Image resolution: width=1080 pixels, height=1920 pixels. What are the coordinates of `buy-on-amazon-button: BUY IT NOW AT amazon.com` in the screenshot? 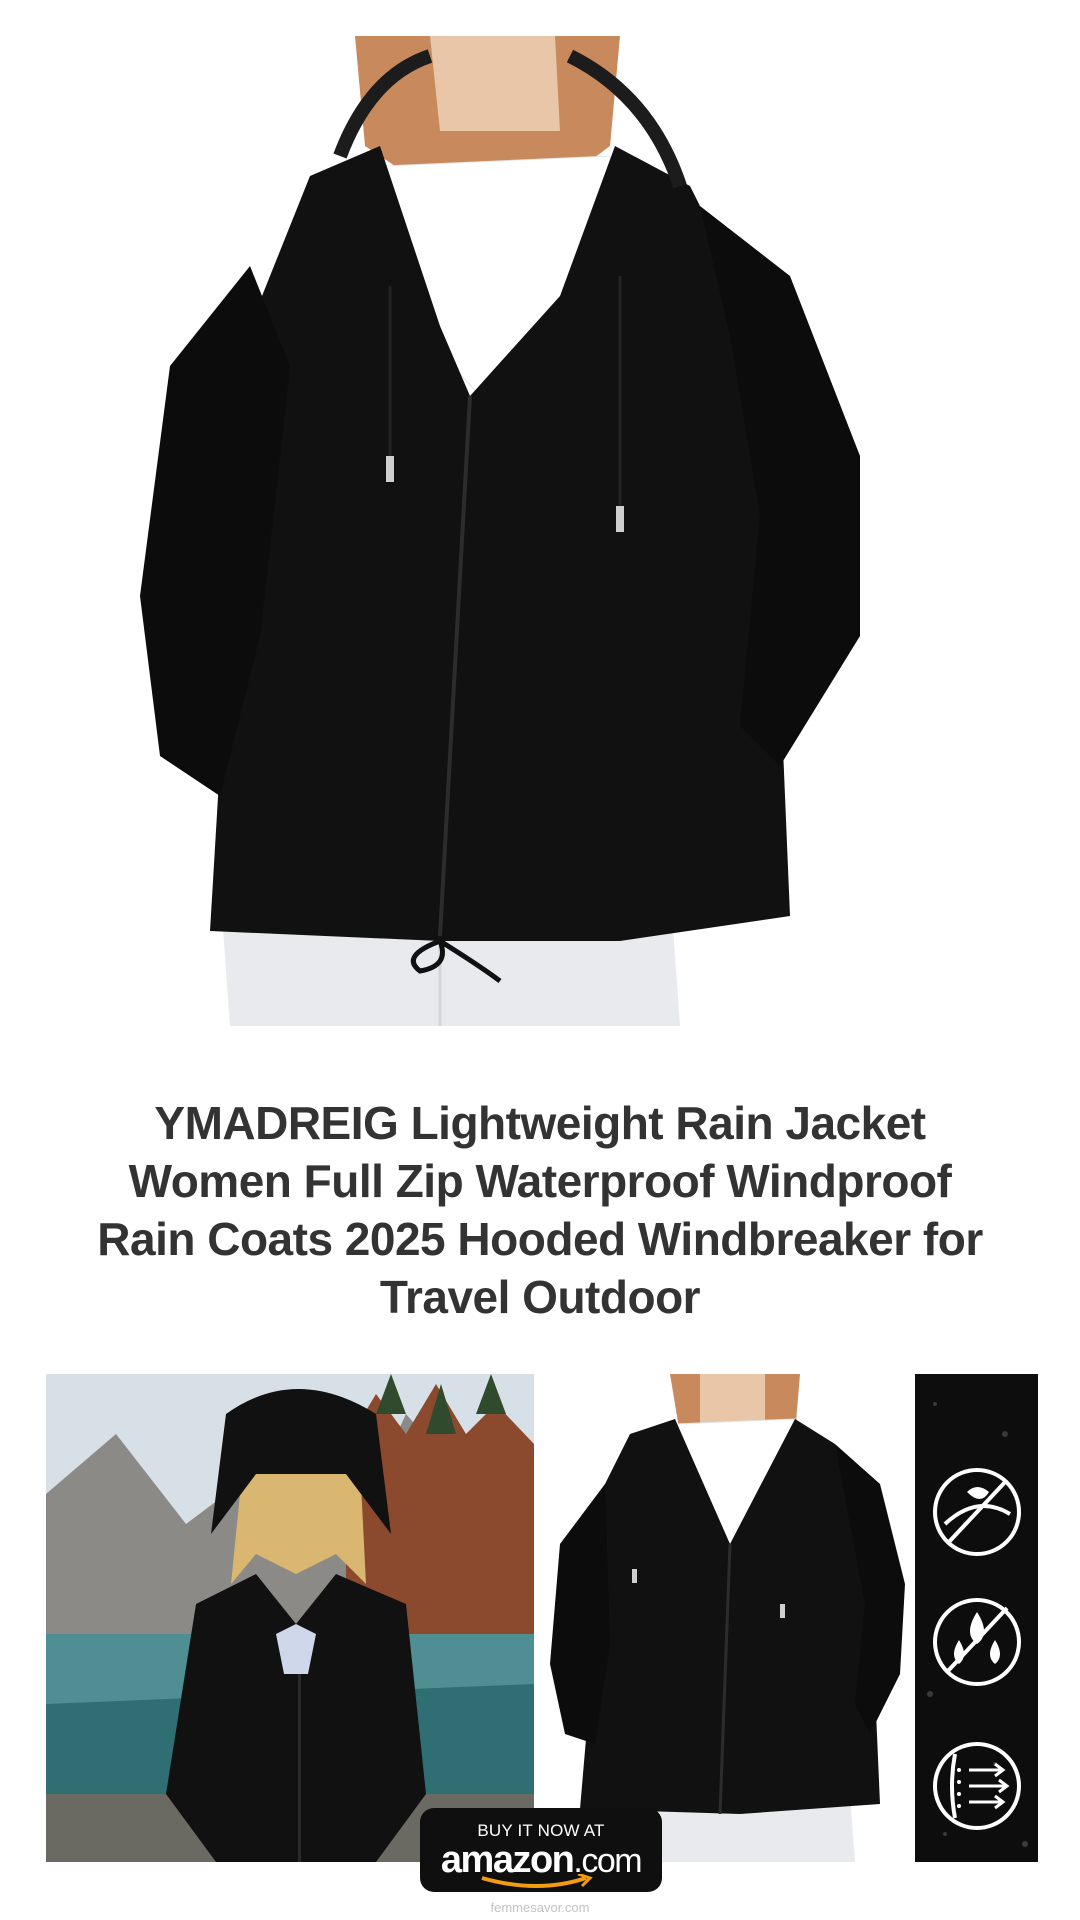 It's located at (541, 1850).